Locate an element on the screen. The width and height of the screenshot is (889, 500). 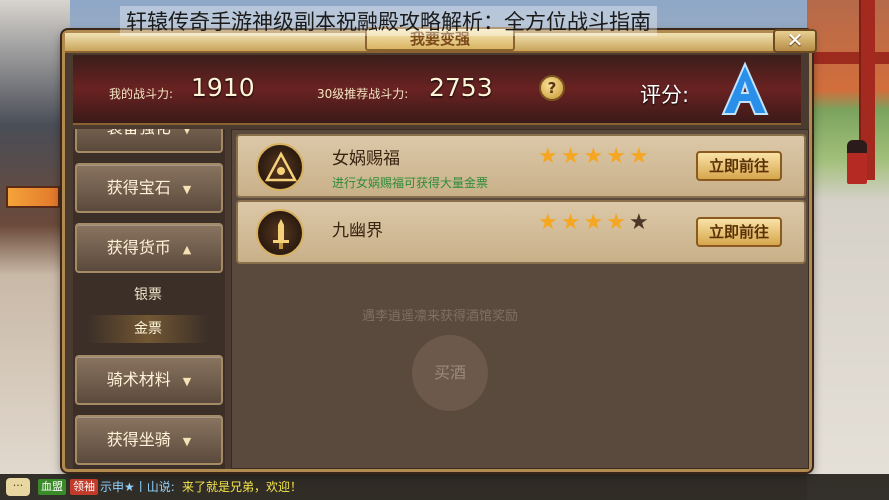
recommended-power-label: 30级推荐战斗力: is located at coordinates (363, 94).